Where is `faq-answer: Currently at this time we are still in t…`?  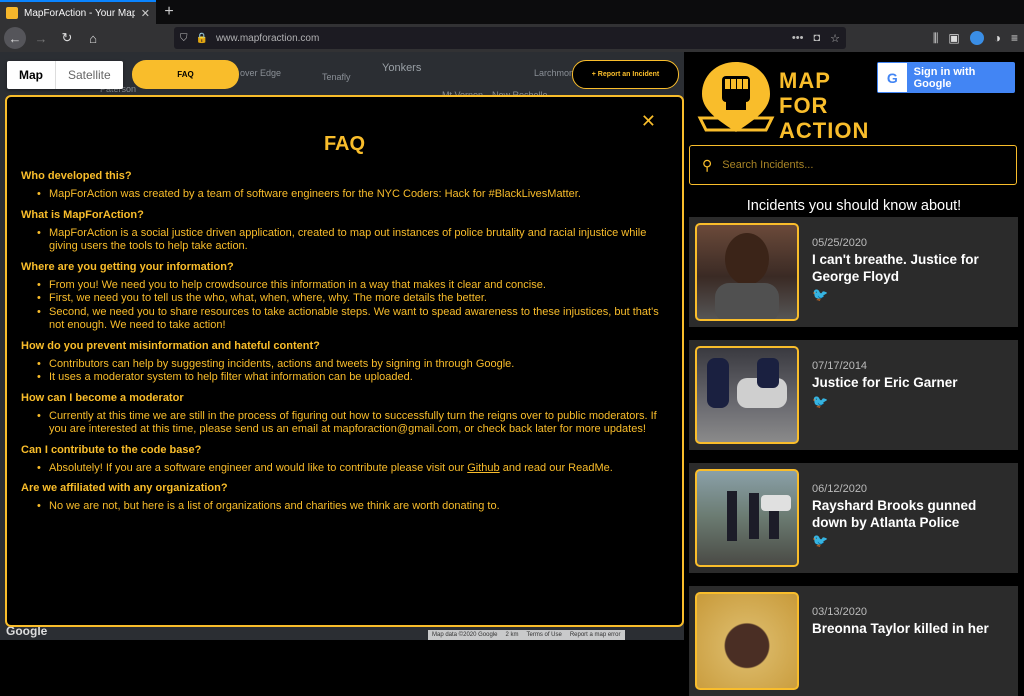 faq-answer: Currently at this time we are still in t… is located at coordinates (344, 423).